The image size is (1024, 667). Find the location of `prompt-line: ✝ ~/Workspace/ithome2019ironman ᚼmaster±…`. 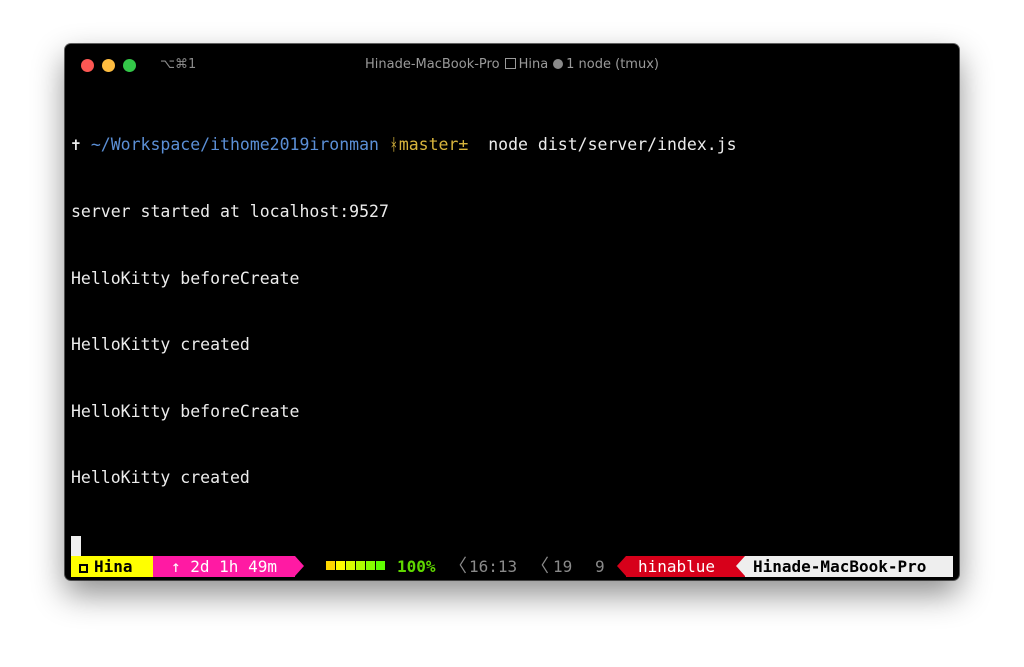

prompt-line: ✝ ~/Workspace/ithome2019ironman ᚼmaster±… is located at coordinates (404, 145).